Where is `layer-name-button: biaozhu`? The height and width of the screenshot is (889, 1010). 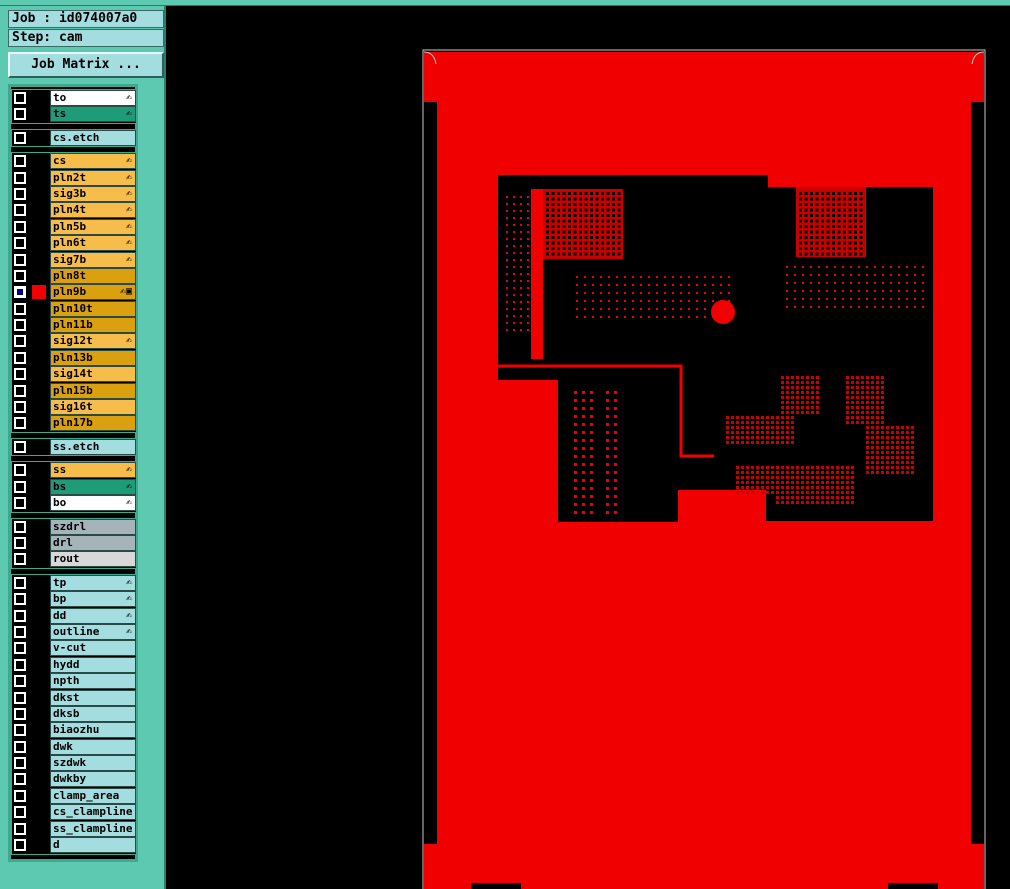
layer-name-button: biaozhu is located at coordinates (93, 730).